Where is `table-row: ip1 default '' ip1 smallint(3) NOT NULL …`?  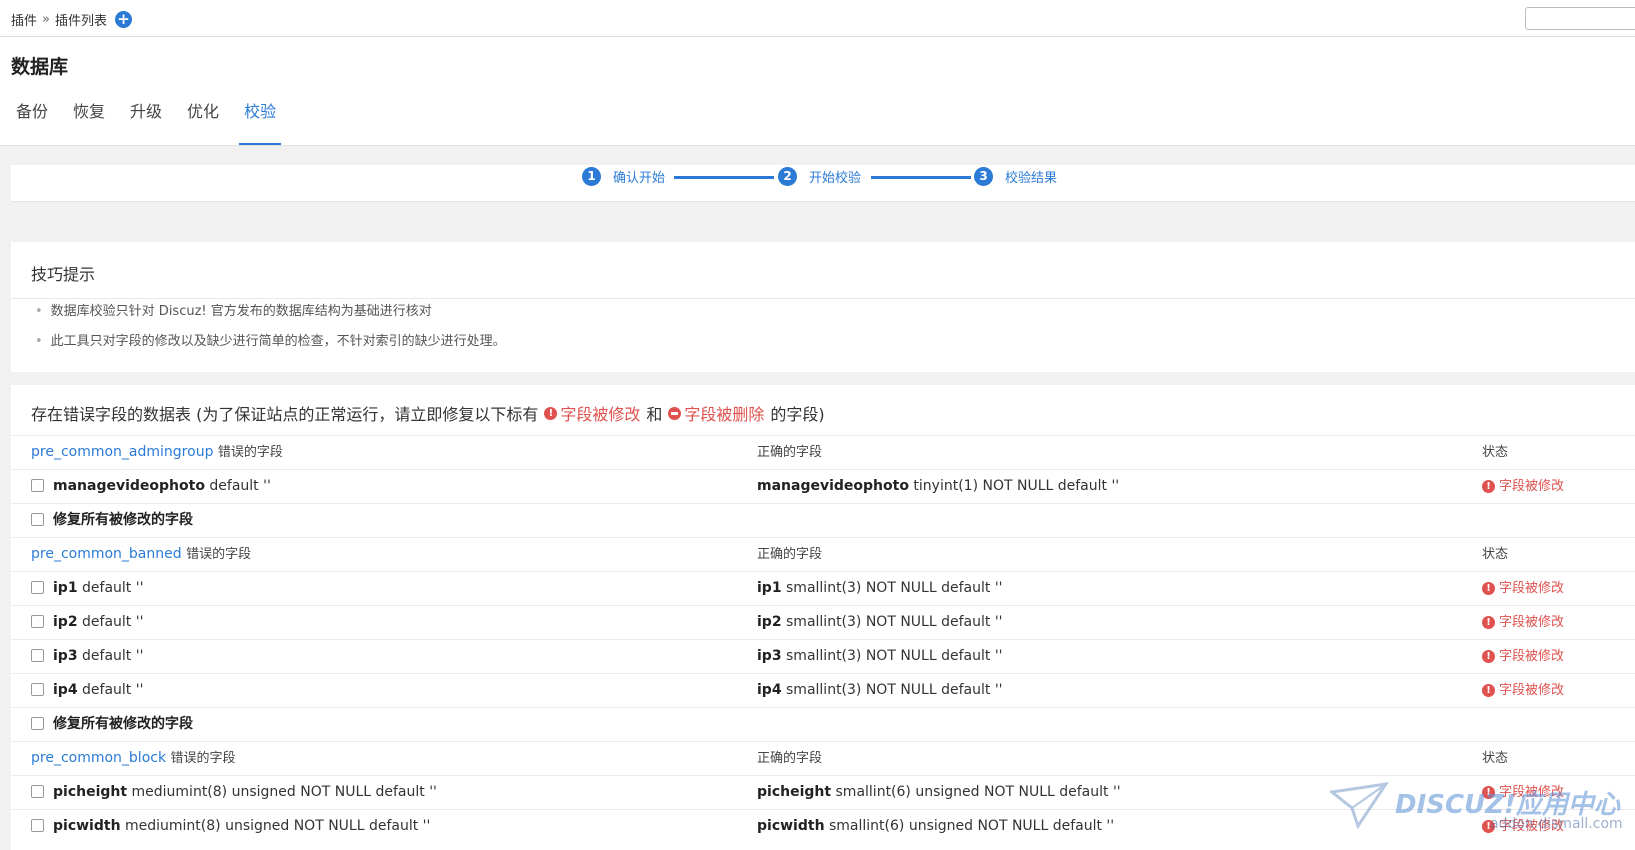
table-row: ip1 default '' ip1 smallint(3) NOT NULL … is located at coordinates (823, 588).